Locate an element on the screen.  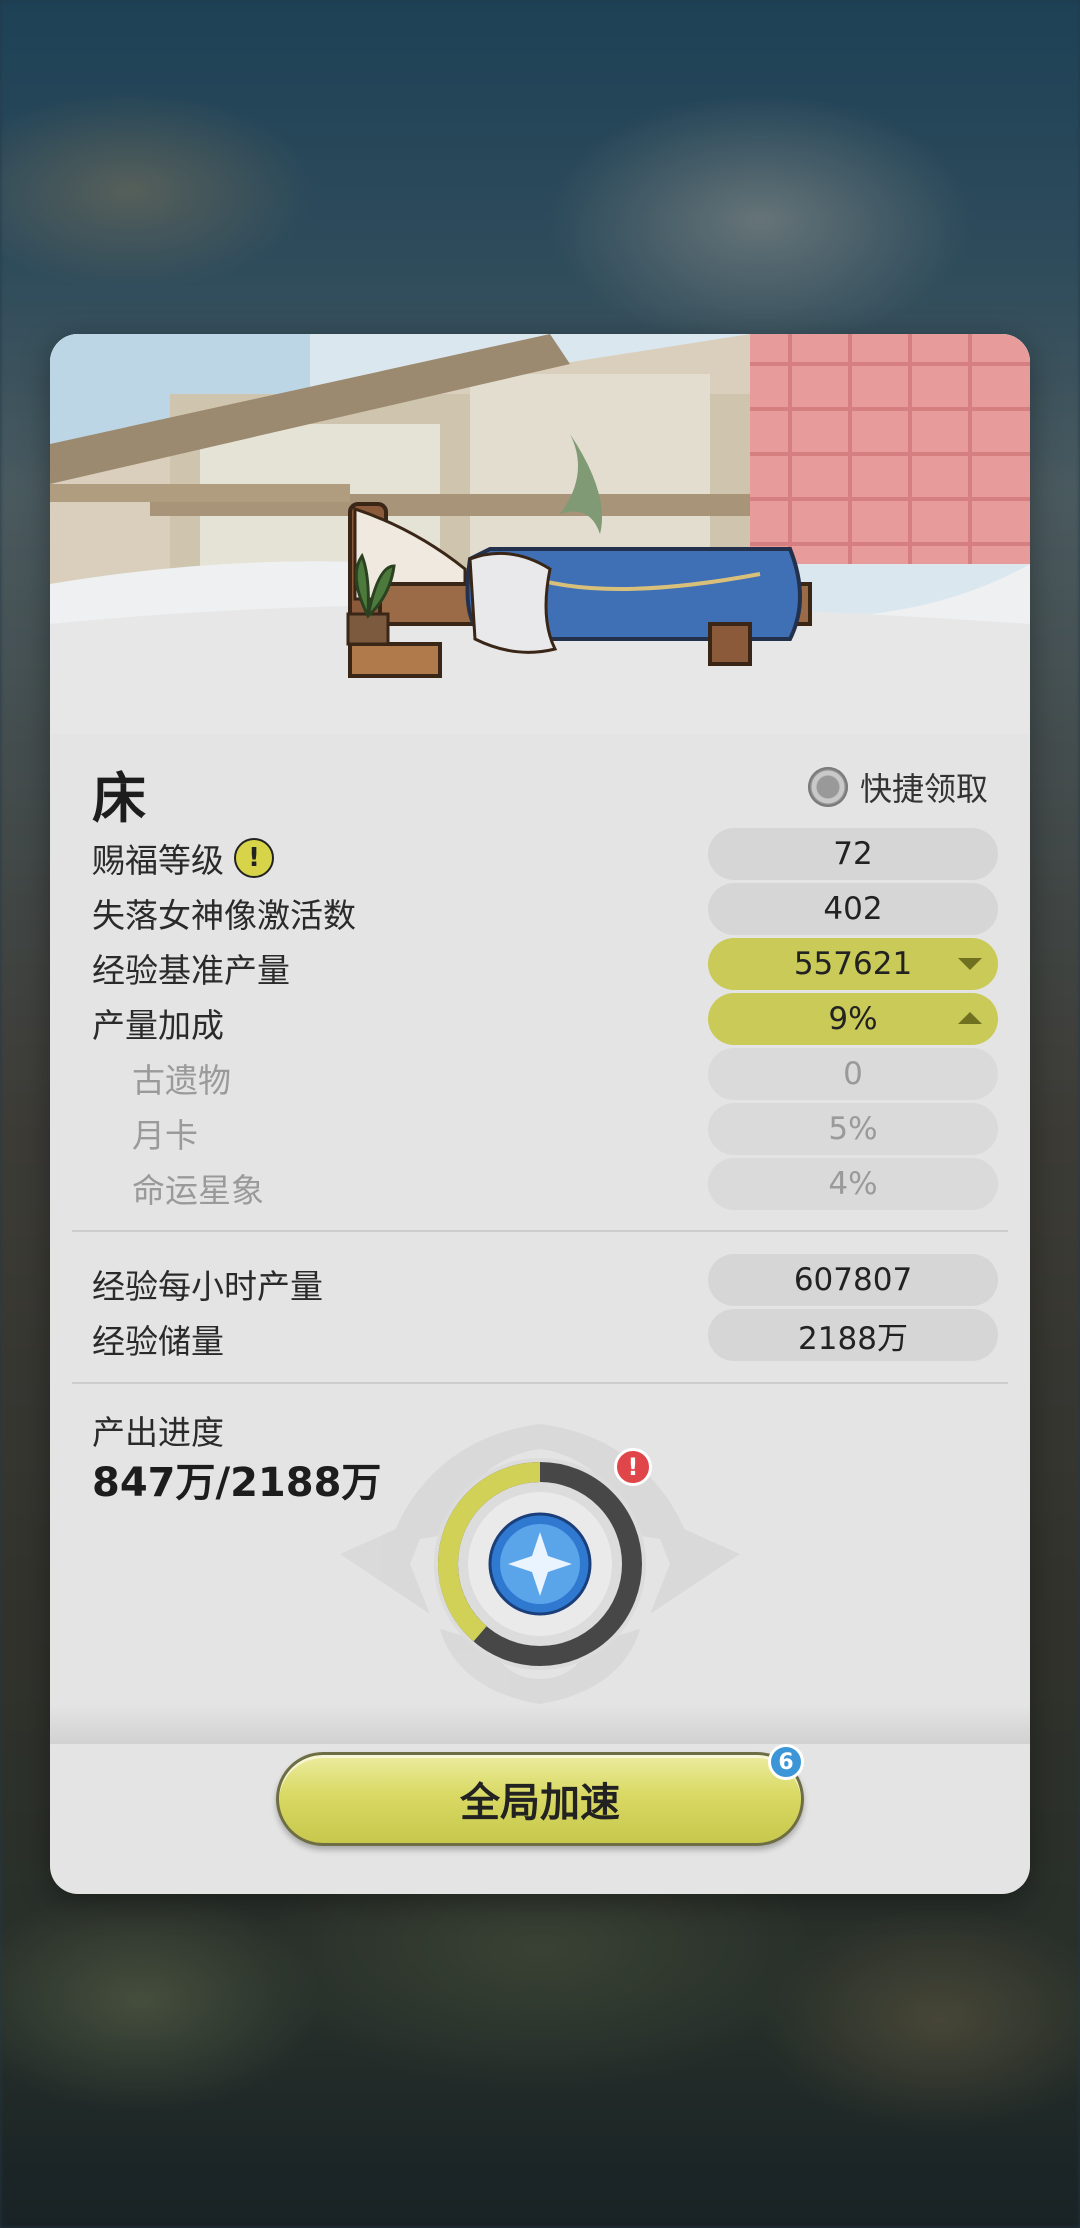
stat-value-expandable: 557621 is located at coordinates (853, 964).